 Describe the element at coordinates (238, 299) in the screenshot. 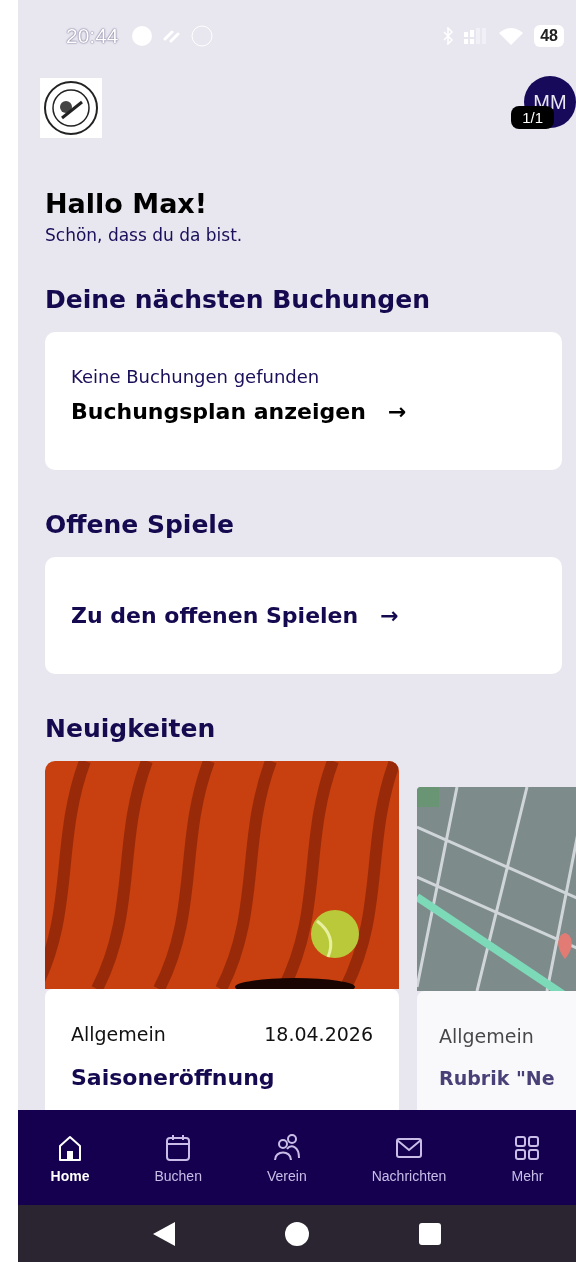

I see `section-heading: Deine nächsten Buchungen` at that location.